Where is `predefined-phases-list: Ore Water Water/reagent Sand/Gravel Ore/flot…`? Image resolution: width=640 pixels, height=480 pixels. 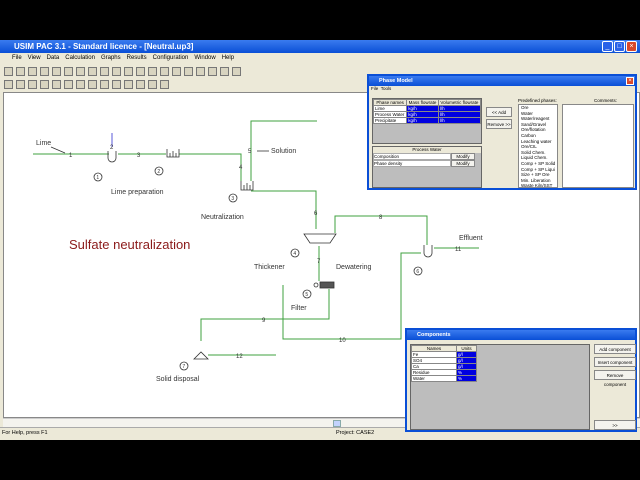 predefined-phases-list: Ore Water Water/reagent Sand/Gravel Ore/flot… is located at coordinates (538, 146).